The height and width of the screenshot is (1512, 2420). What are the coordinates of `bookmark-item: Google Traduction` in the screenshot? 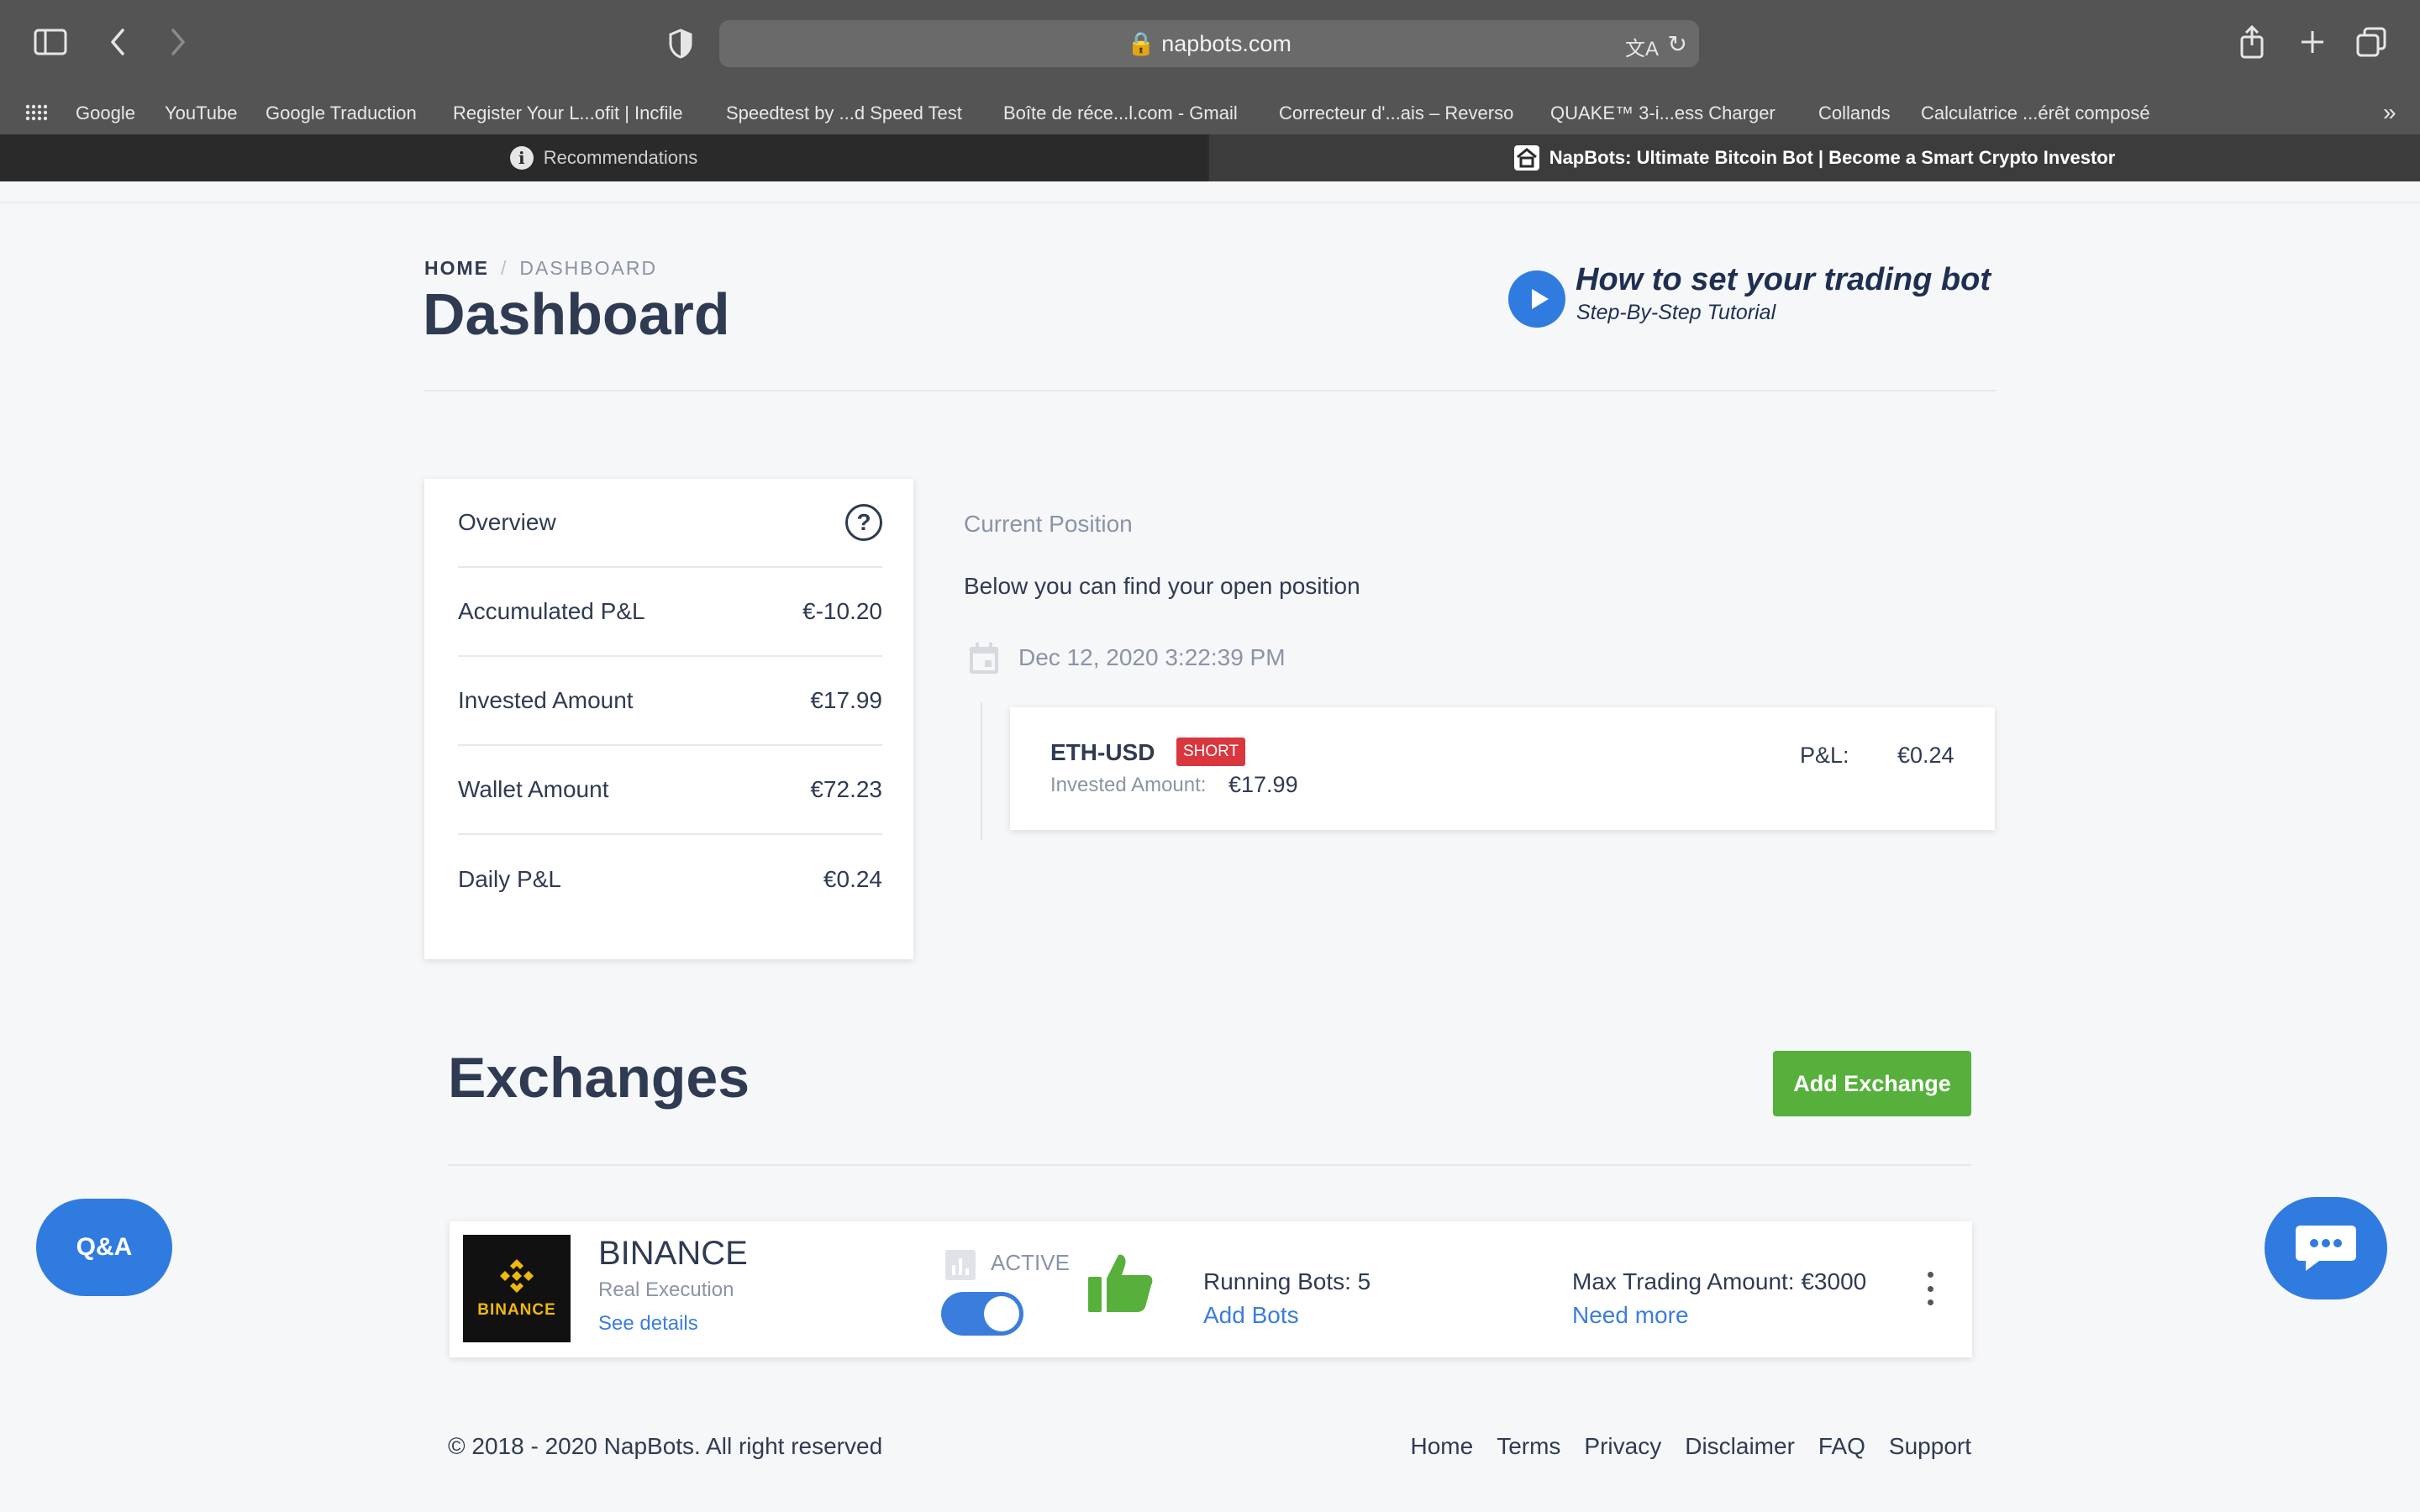 It's located at (341, 113).